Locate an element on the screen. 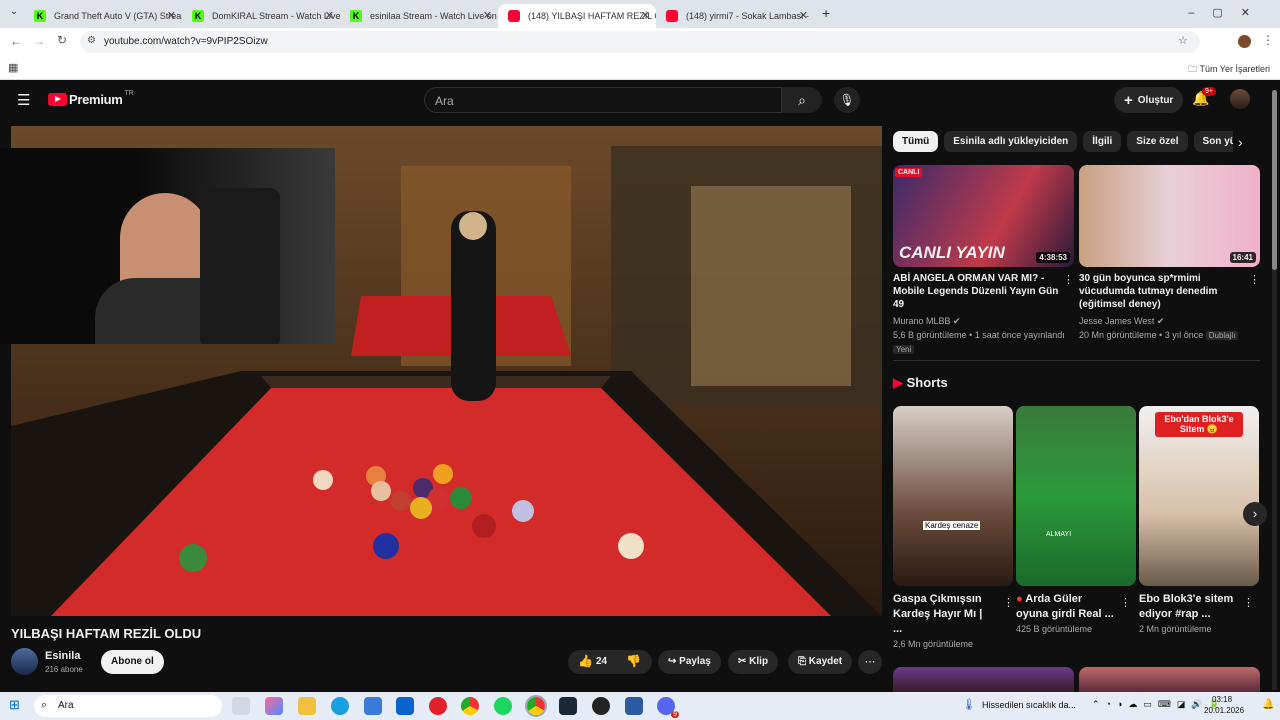  video-thumbnail: CANLI CANLI YAYIN 4:38:53 is located at coordinates (983, 216).